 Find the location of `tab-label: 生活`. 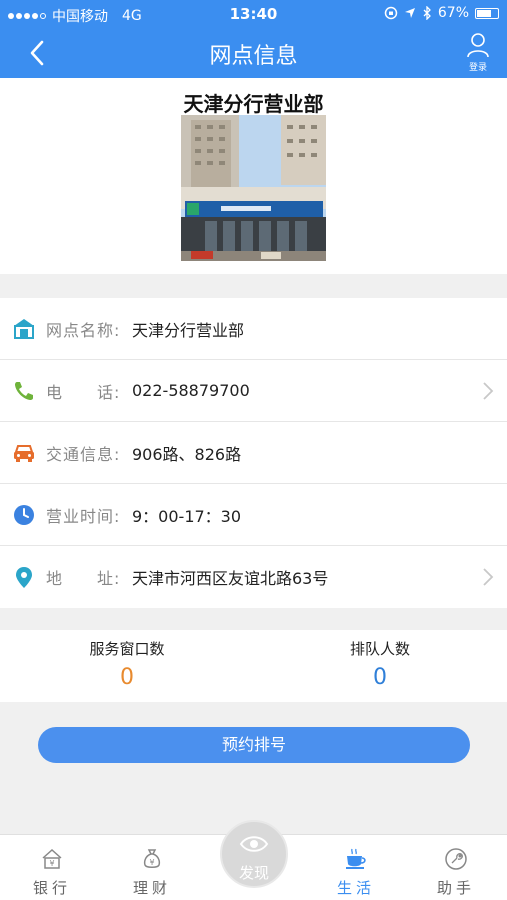

tab-label: 生活 is located at coordinates (355, 888).